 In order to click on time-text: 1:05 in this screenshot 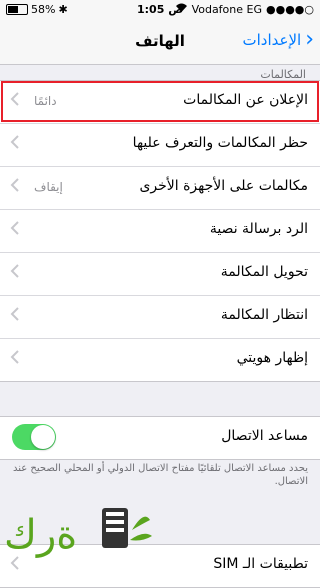, I will do `click(150, 9)`.